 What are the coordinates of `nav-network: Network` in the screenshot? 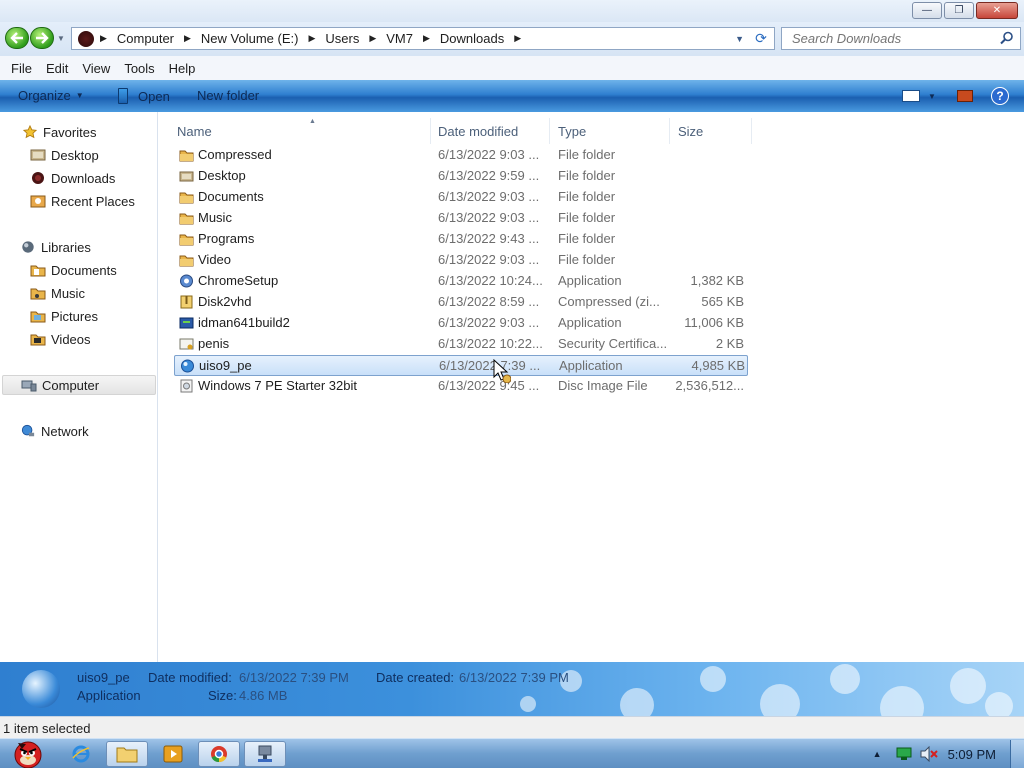 It's located at (79, 431).